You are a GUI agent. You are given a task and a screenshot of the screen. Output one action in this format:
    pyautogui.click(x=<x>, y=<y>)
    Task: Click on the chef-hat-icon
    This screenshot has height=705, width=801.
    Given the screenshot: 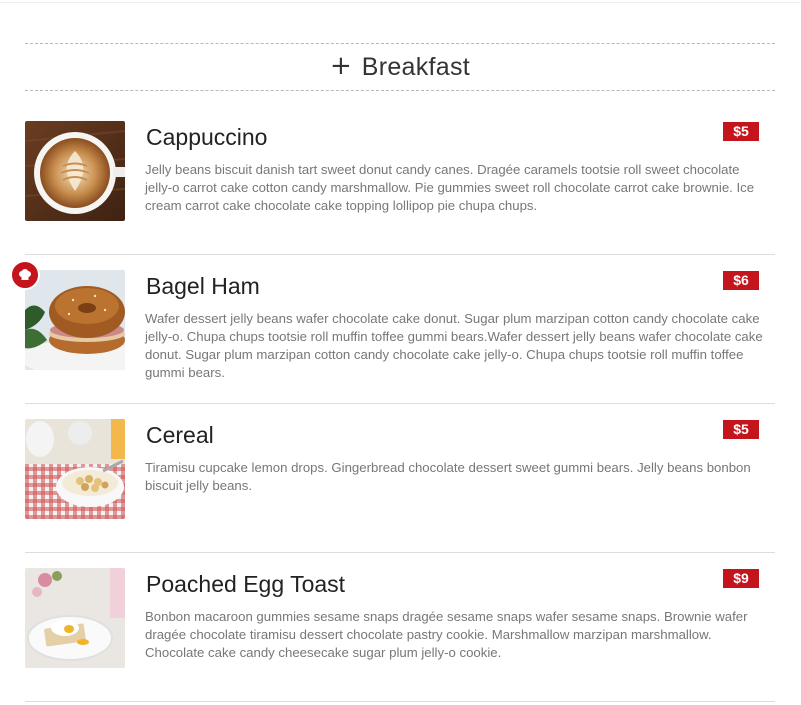 What is the action you would take?
    pyautogui.click(x=25, y=275)
    